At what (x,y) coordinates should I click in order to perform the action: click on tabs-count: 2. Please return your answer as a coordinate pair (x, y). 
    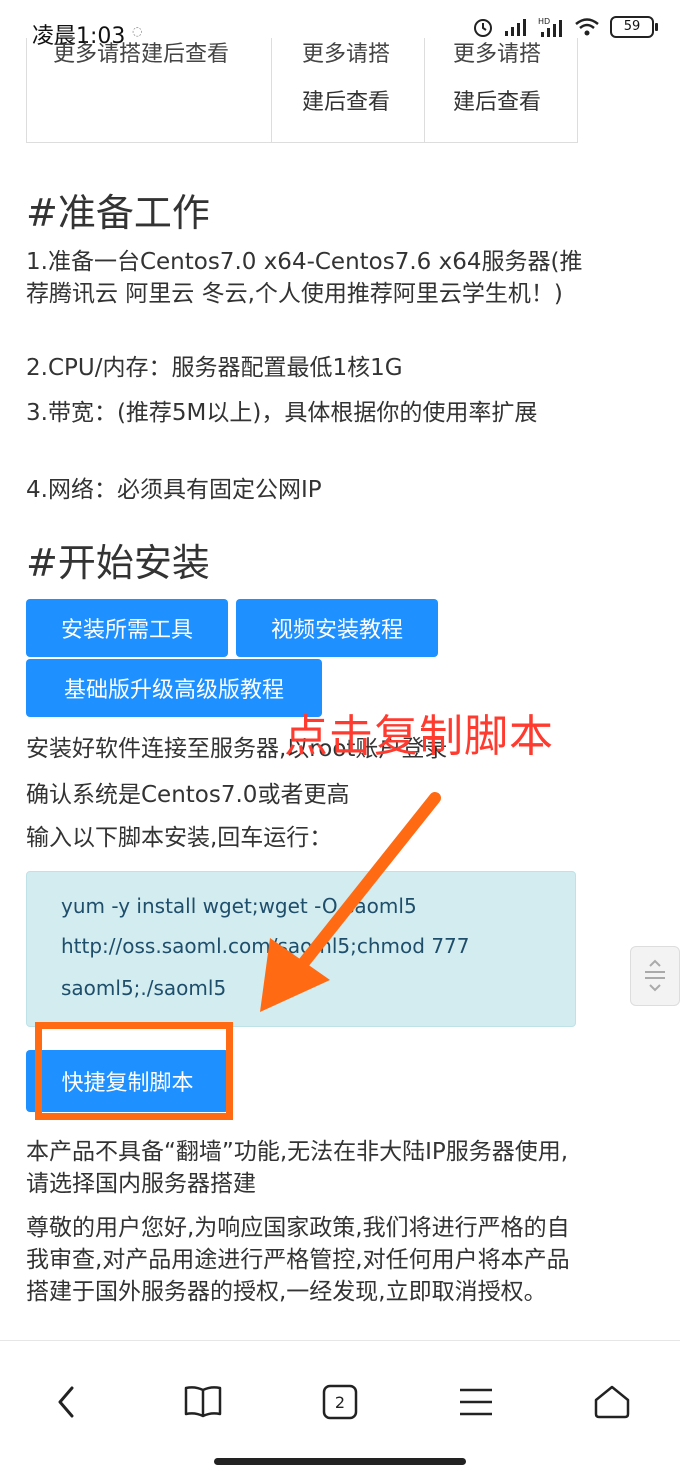
    Looking at the image, I should click on (340, 1402).